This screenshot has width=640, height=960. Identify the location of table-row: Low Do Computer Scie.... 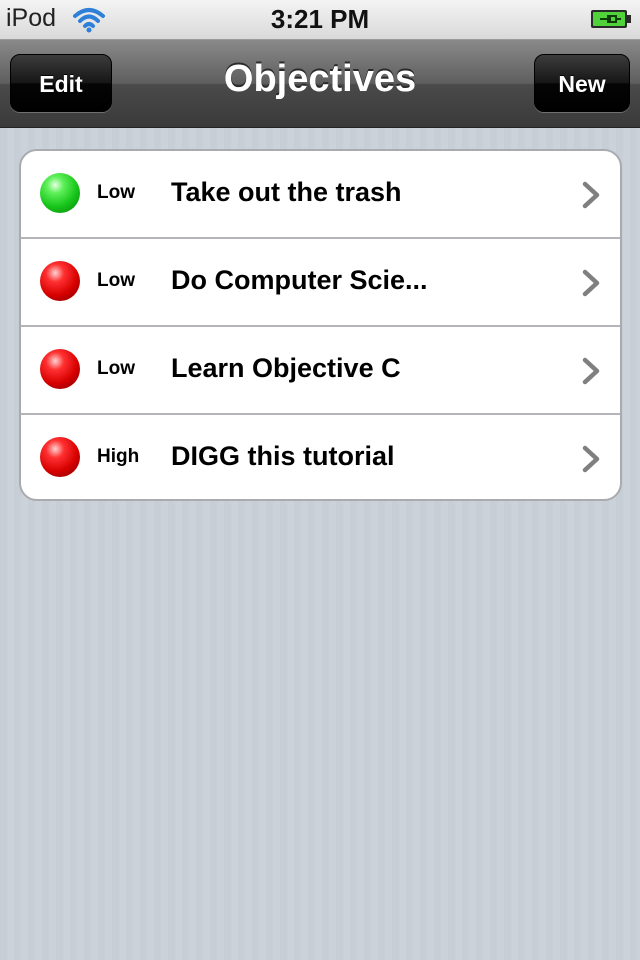
(320, 283).